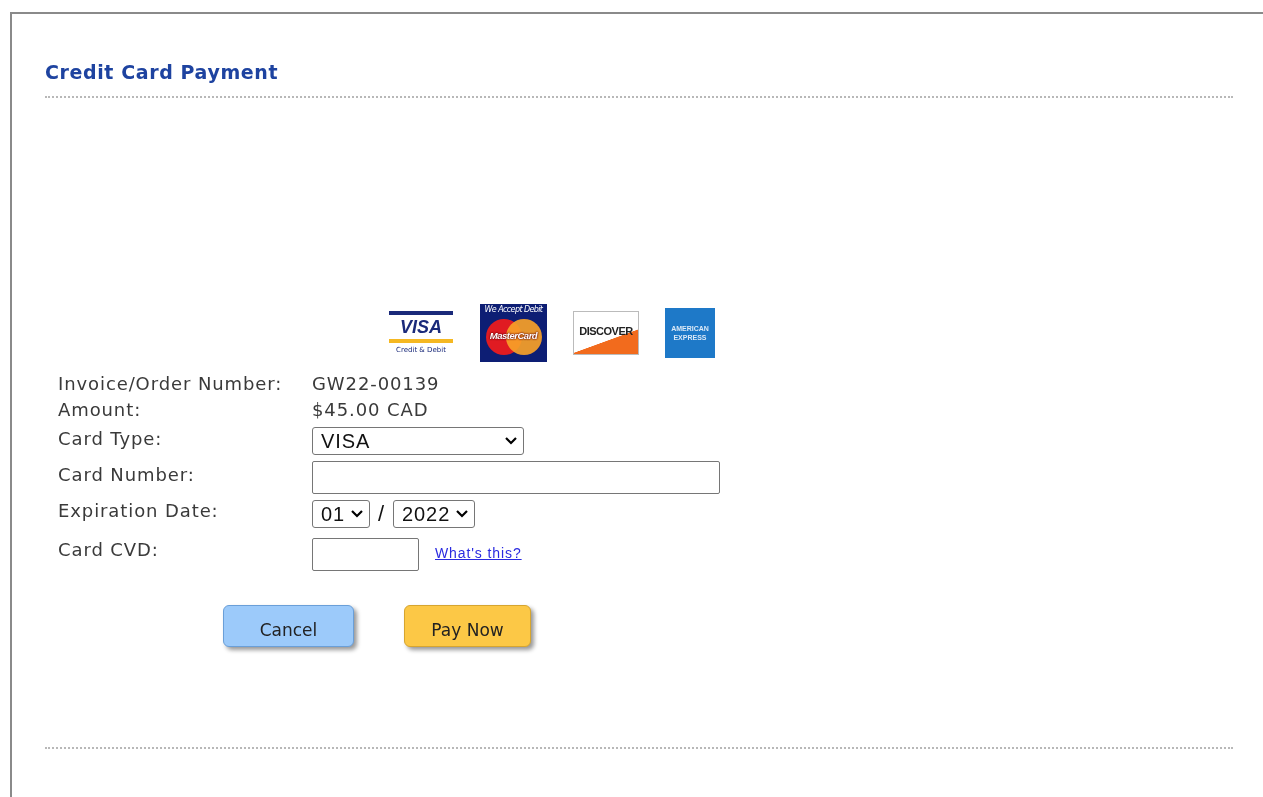  Describe the element at coordinates (467, 626) in the screenshot. I see `pay-now-button: Pay Now` at that location.